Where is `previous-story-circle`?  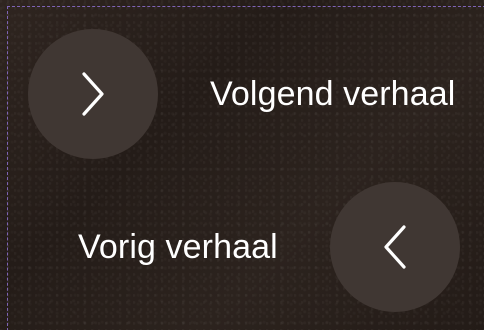
previous-story-circle is located at coordinates (394, 247).